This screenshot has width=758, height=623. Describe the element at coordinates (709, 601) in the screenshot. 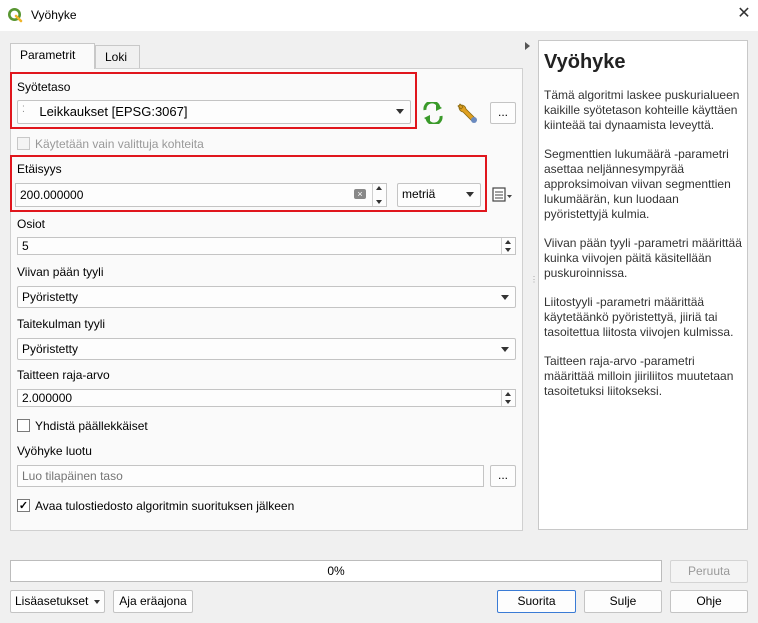

I see `help-button: Ohje` at that location.